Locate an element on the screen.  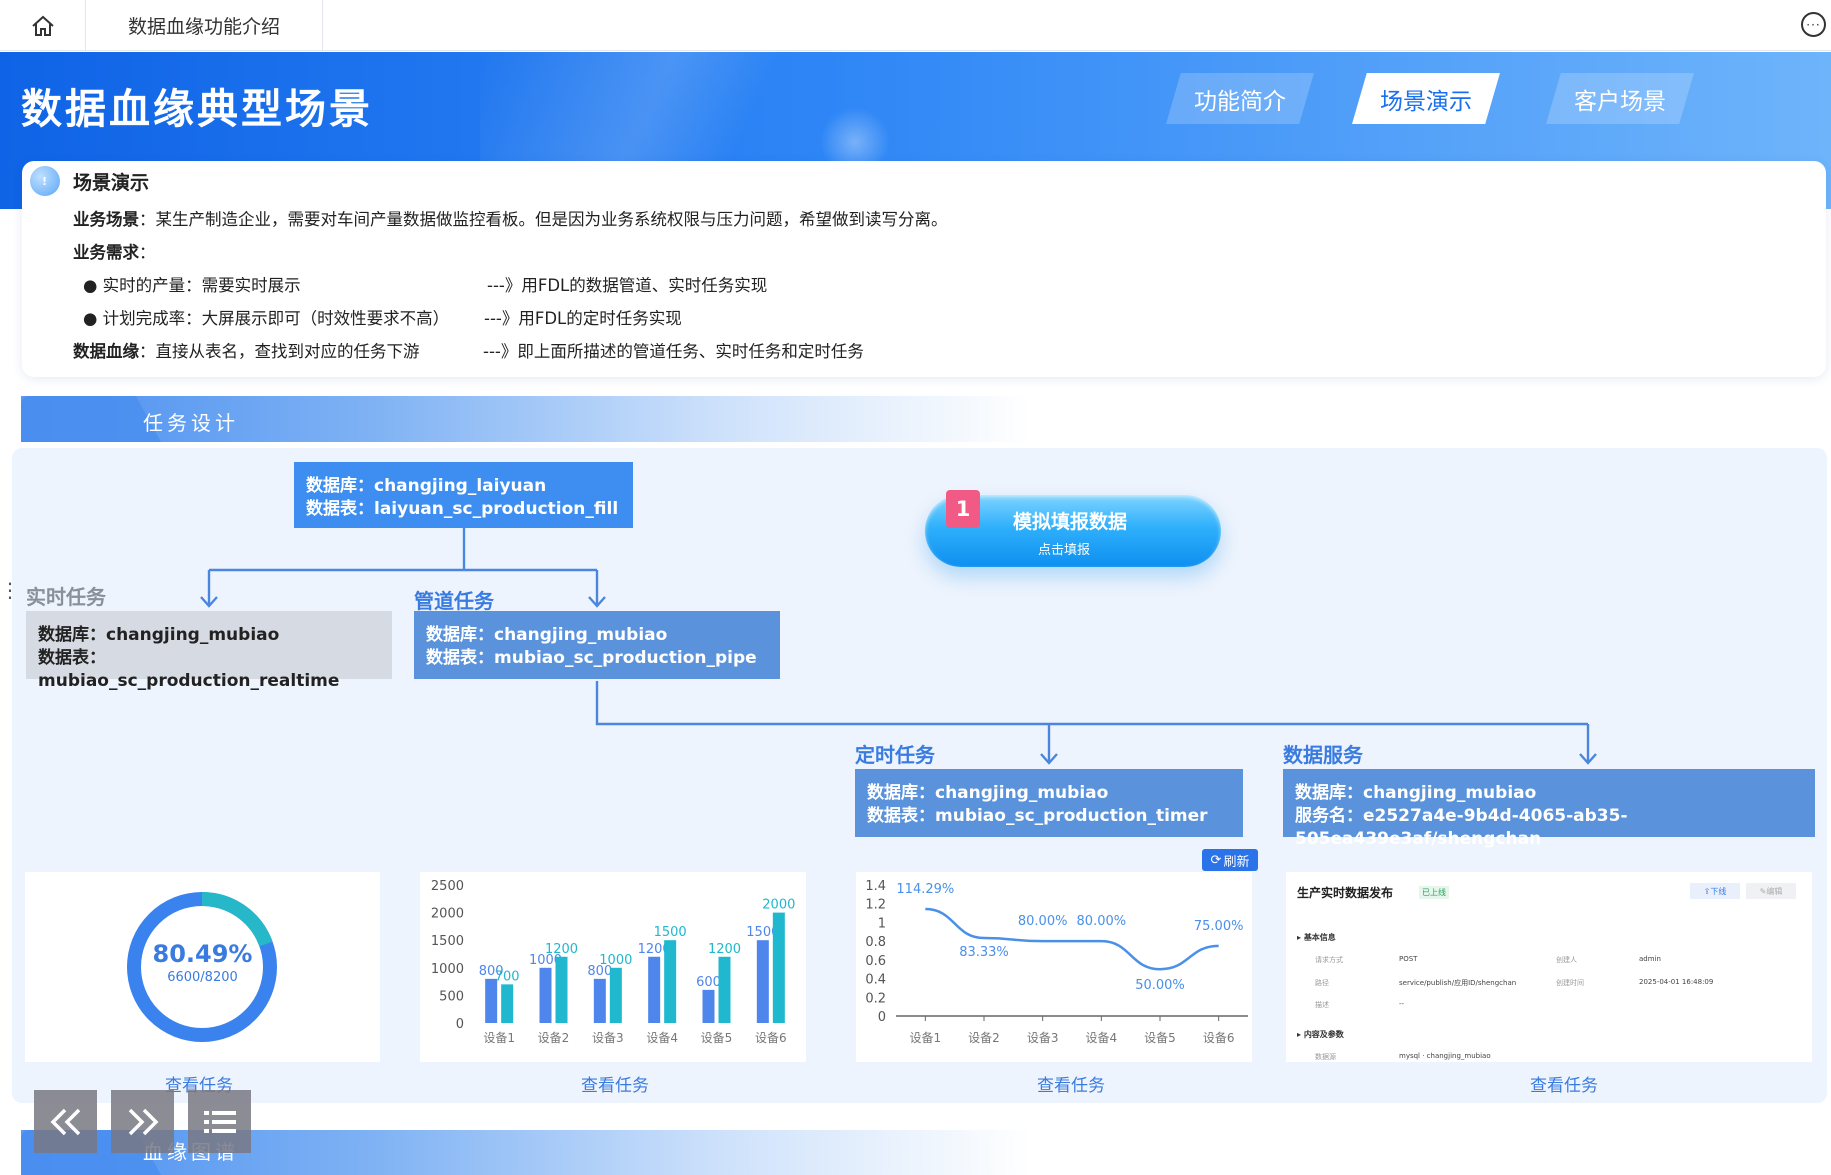
edit-button: ✎ 编辑 is located at coordinates (1771, 891).